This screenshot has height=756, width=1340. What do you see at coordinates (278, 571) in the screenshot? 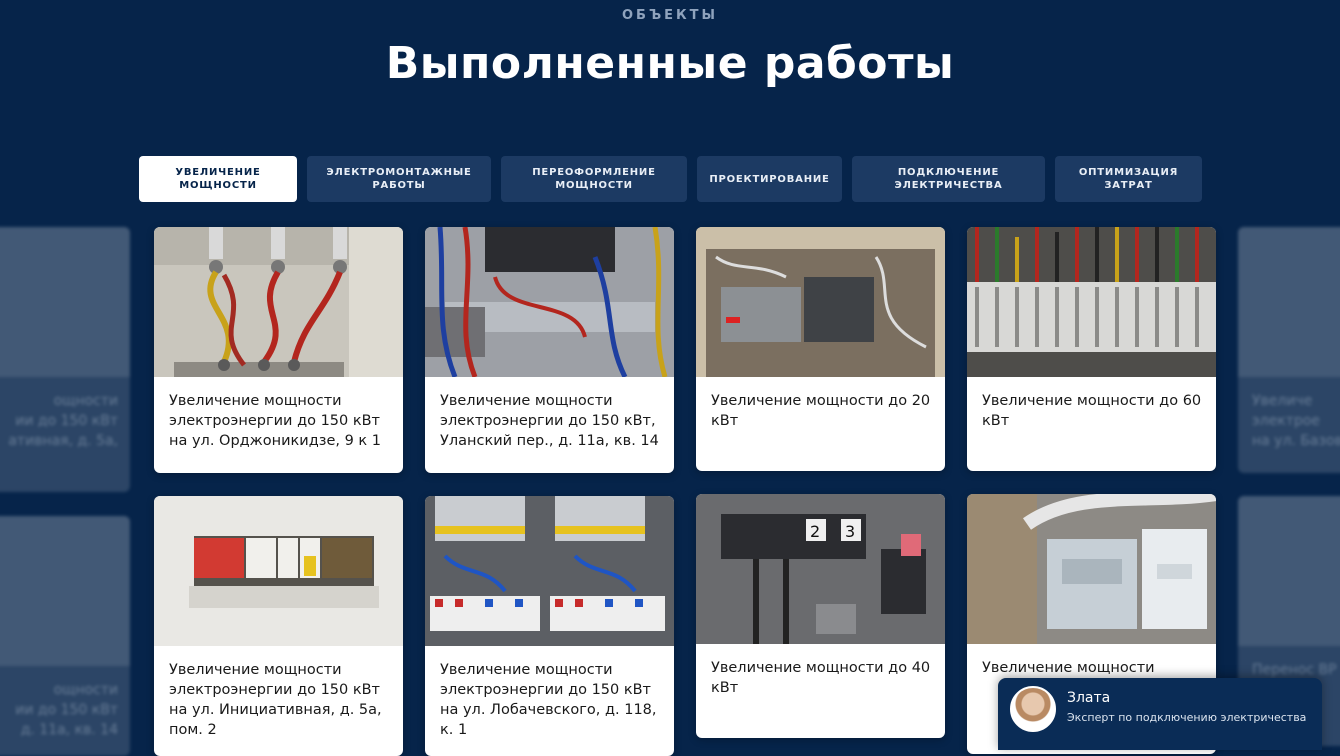
I see `project-photo-breaker-box` at bounding box center [278, 571].